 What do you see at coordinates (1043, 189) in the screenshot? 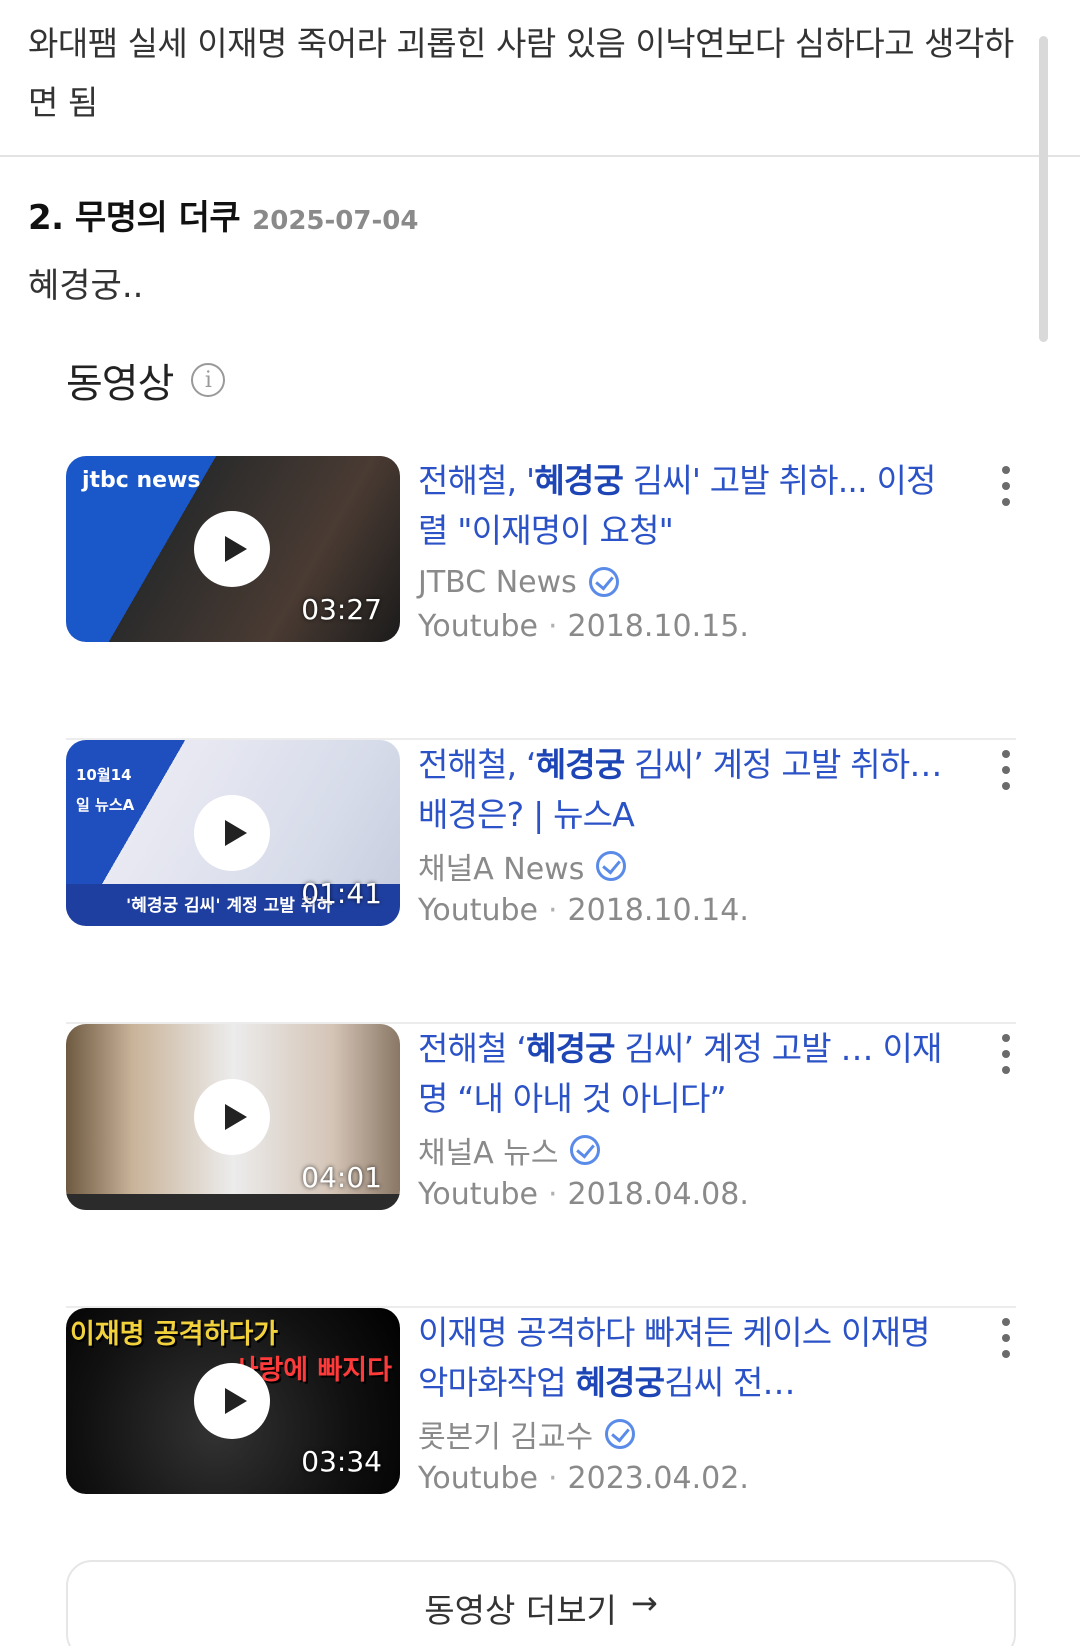
I see `scrollbar` at bounding box center [1043, 189].